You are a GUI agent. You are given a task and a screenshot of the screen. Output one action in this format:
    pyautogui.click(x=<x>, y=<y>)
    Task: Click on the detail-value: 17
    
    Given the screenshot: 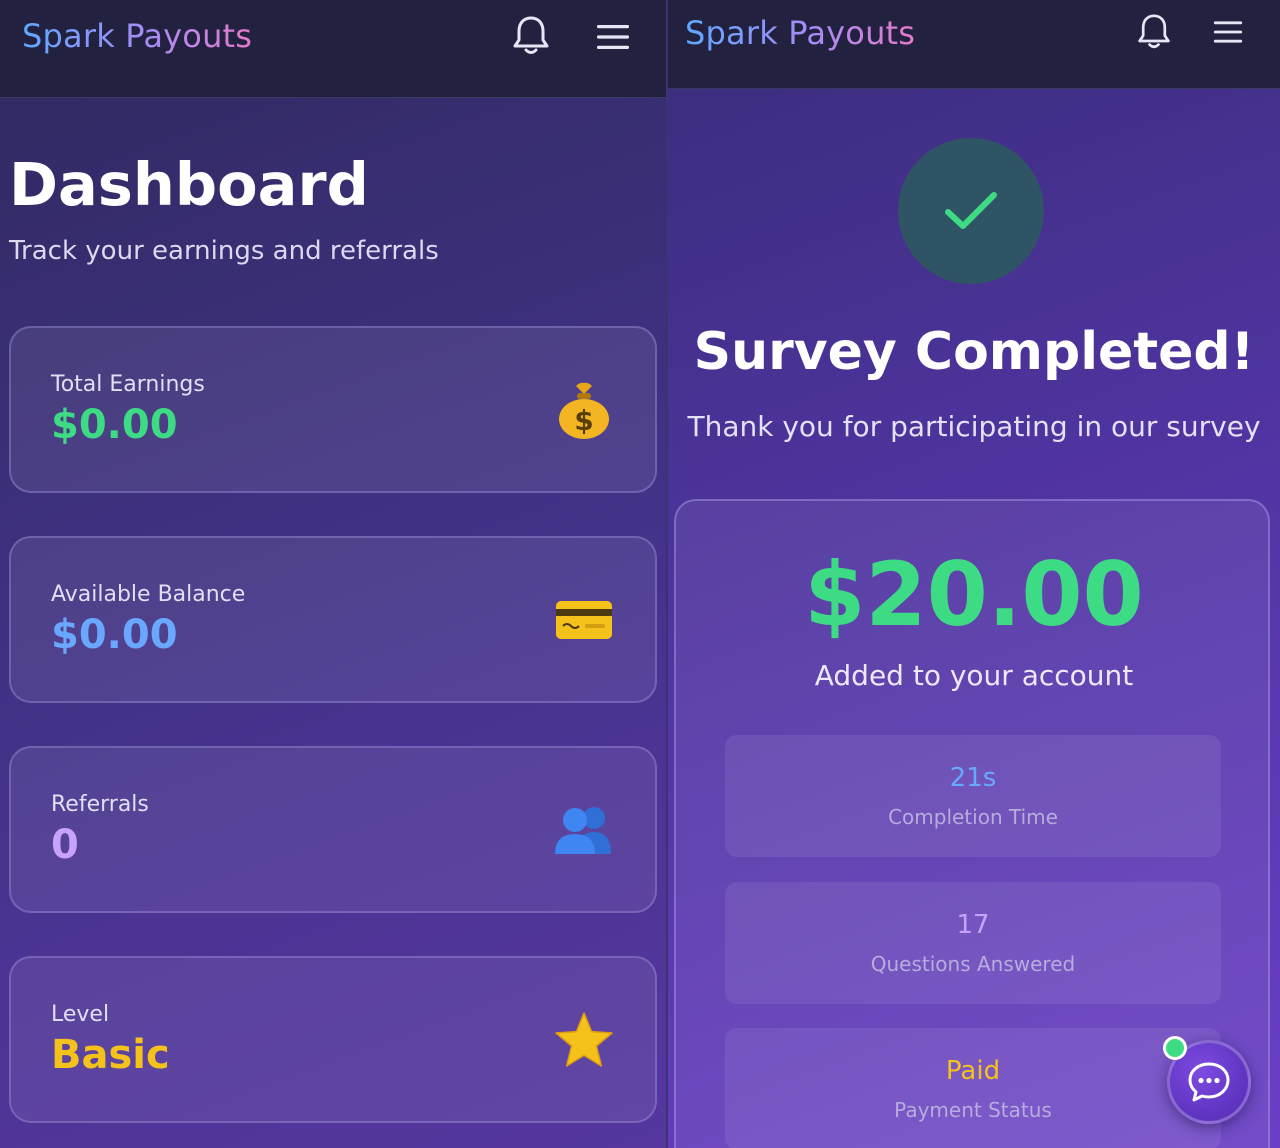 What is the action you would take?
    pyautogui.click(x=973, y=925)
    